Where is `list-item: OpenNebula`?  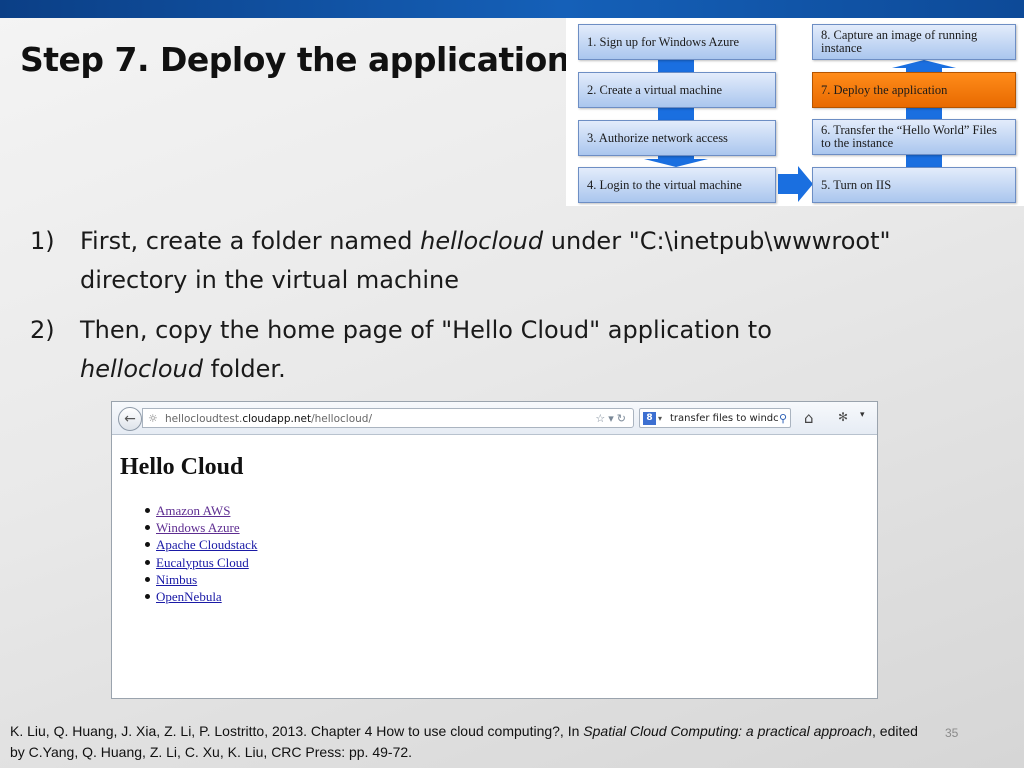 list-item: OpenNebula is located at coordinates (200, 596).